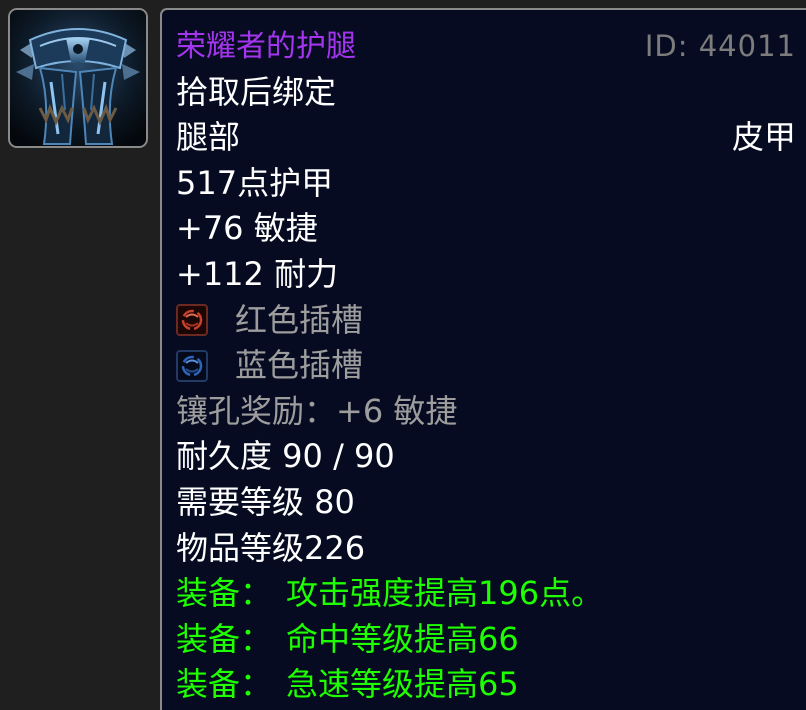 The width and height of the screenshot is (806, 710). What do you see at coordinates (299, 365) in the screenshot?
I see `socket-label-blue: 蓝色插槽` at bounding box center [299, 365].